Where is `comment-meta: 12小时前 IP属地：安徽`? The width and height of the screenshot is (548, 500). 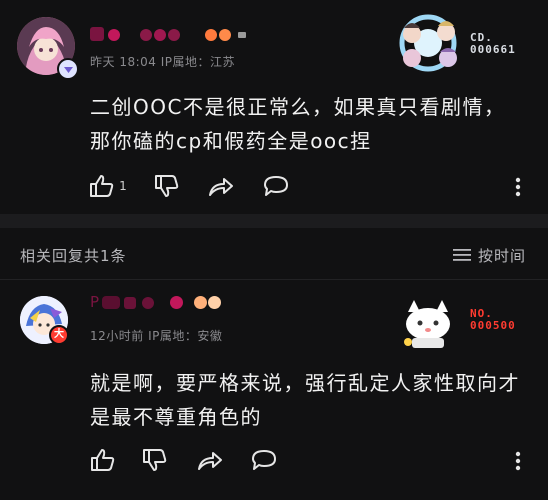 comment-meta: 12小时前 IP属地：安徽 is located at coordinates (156, 336).